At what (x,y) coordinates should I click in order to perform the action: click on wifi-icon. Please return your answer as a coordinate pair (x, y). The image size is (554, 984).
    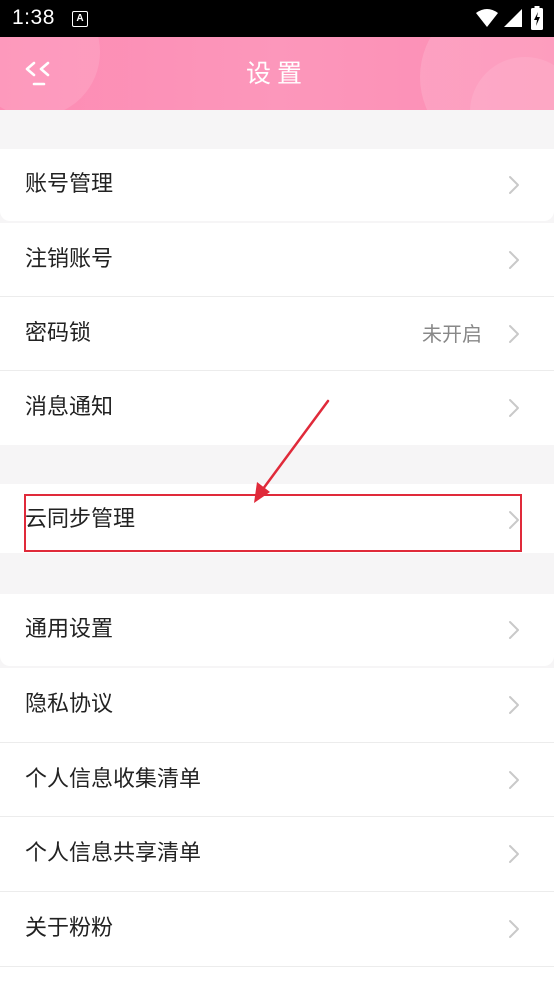
    Looking at the image, I should click on (487, 20).